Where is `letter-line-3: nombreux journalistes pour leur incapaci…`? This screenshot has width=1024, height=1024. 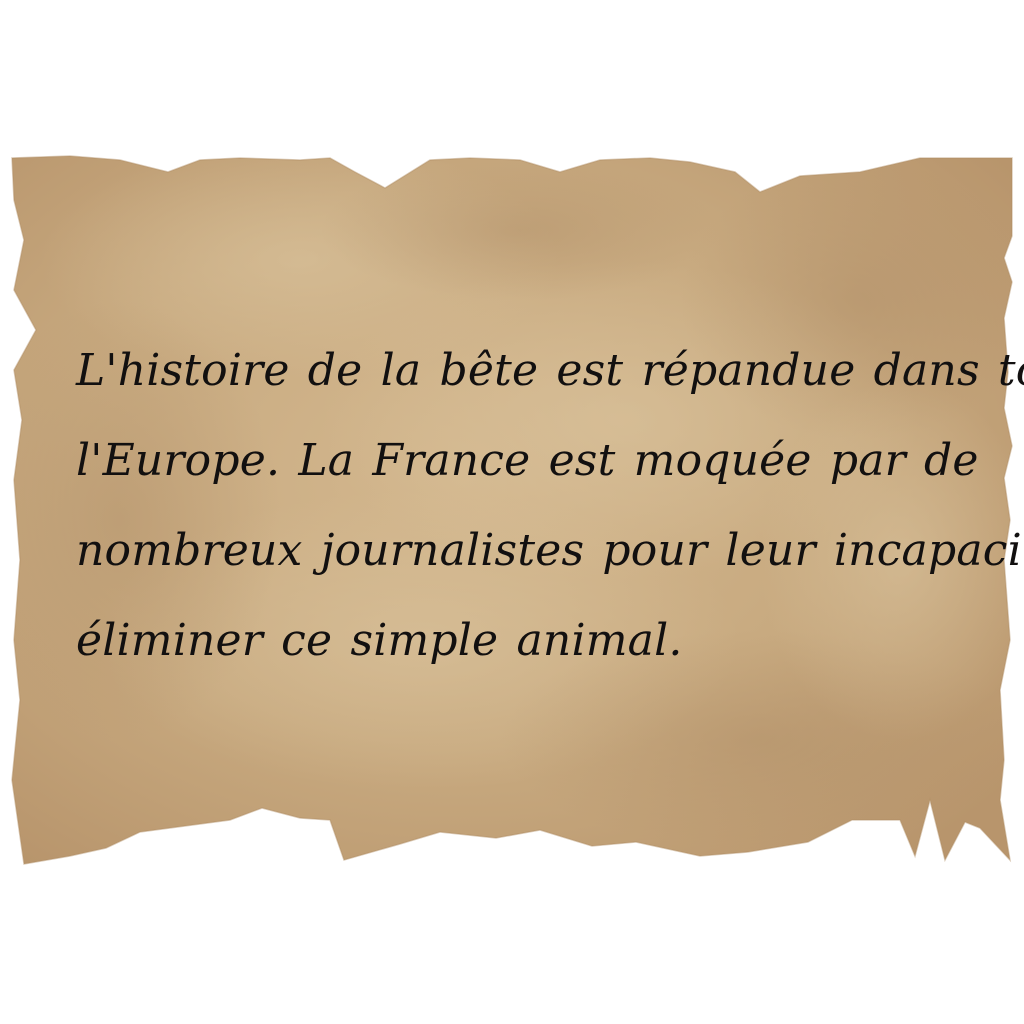 letter-line-3: nombreux journalistes pour leur incapaci… is located at coordinates (550, 550).